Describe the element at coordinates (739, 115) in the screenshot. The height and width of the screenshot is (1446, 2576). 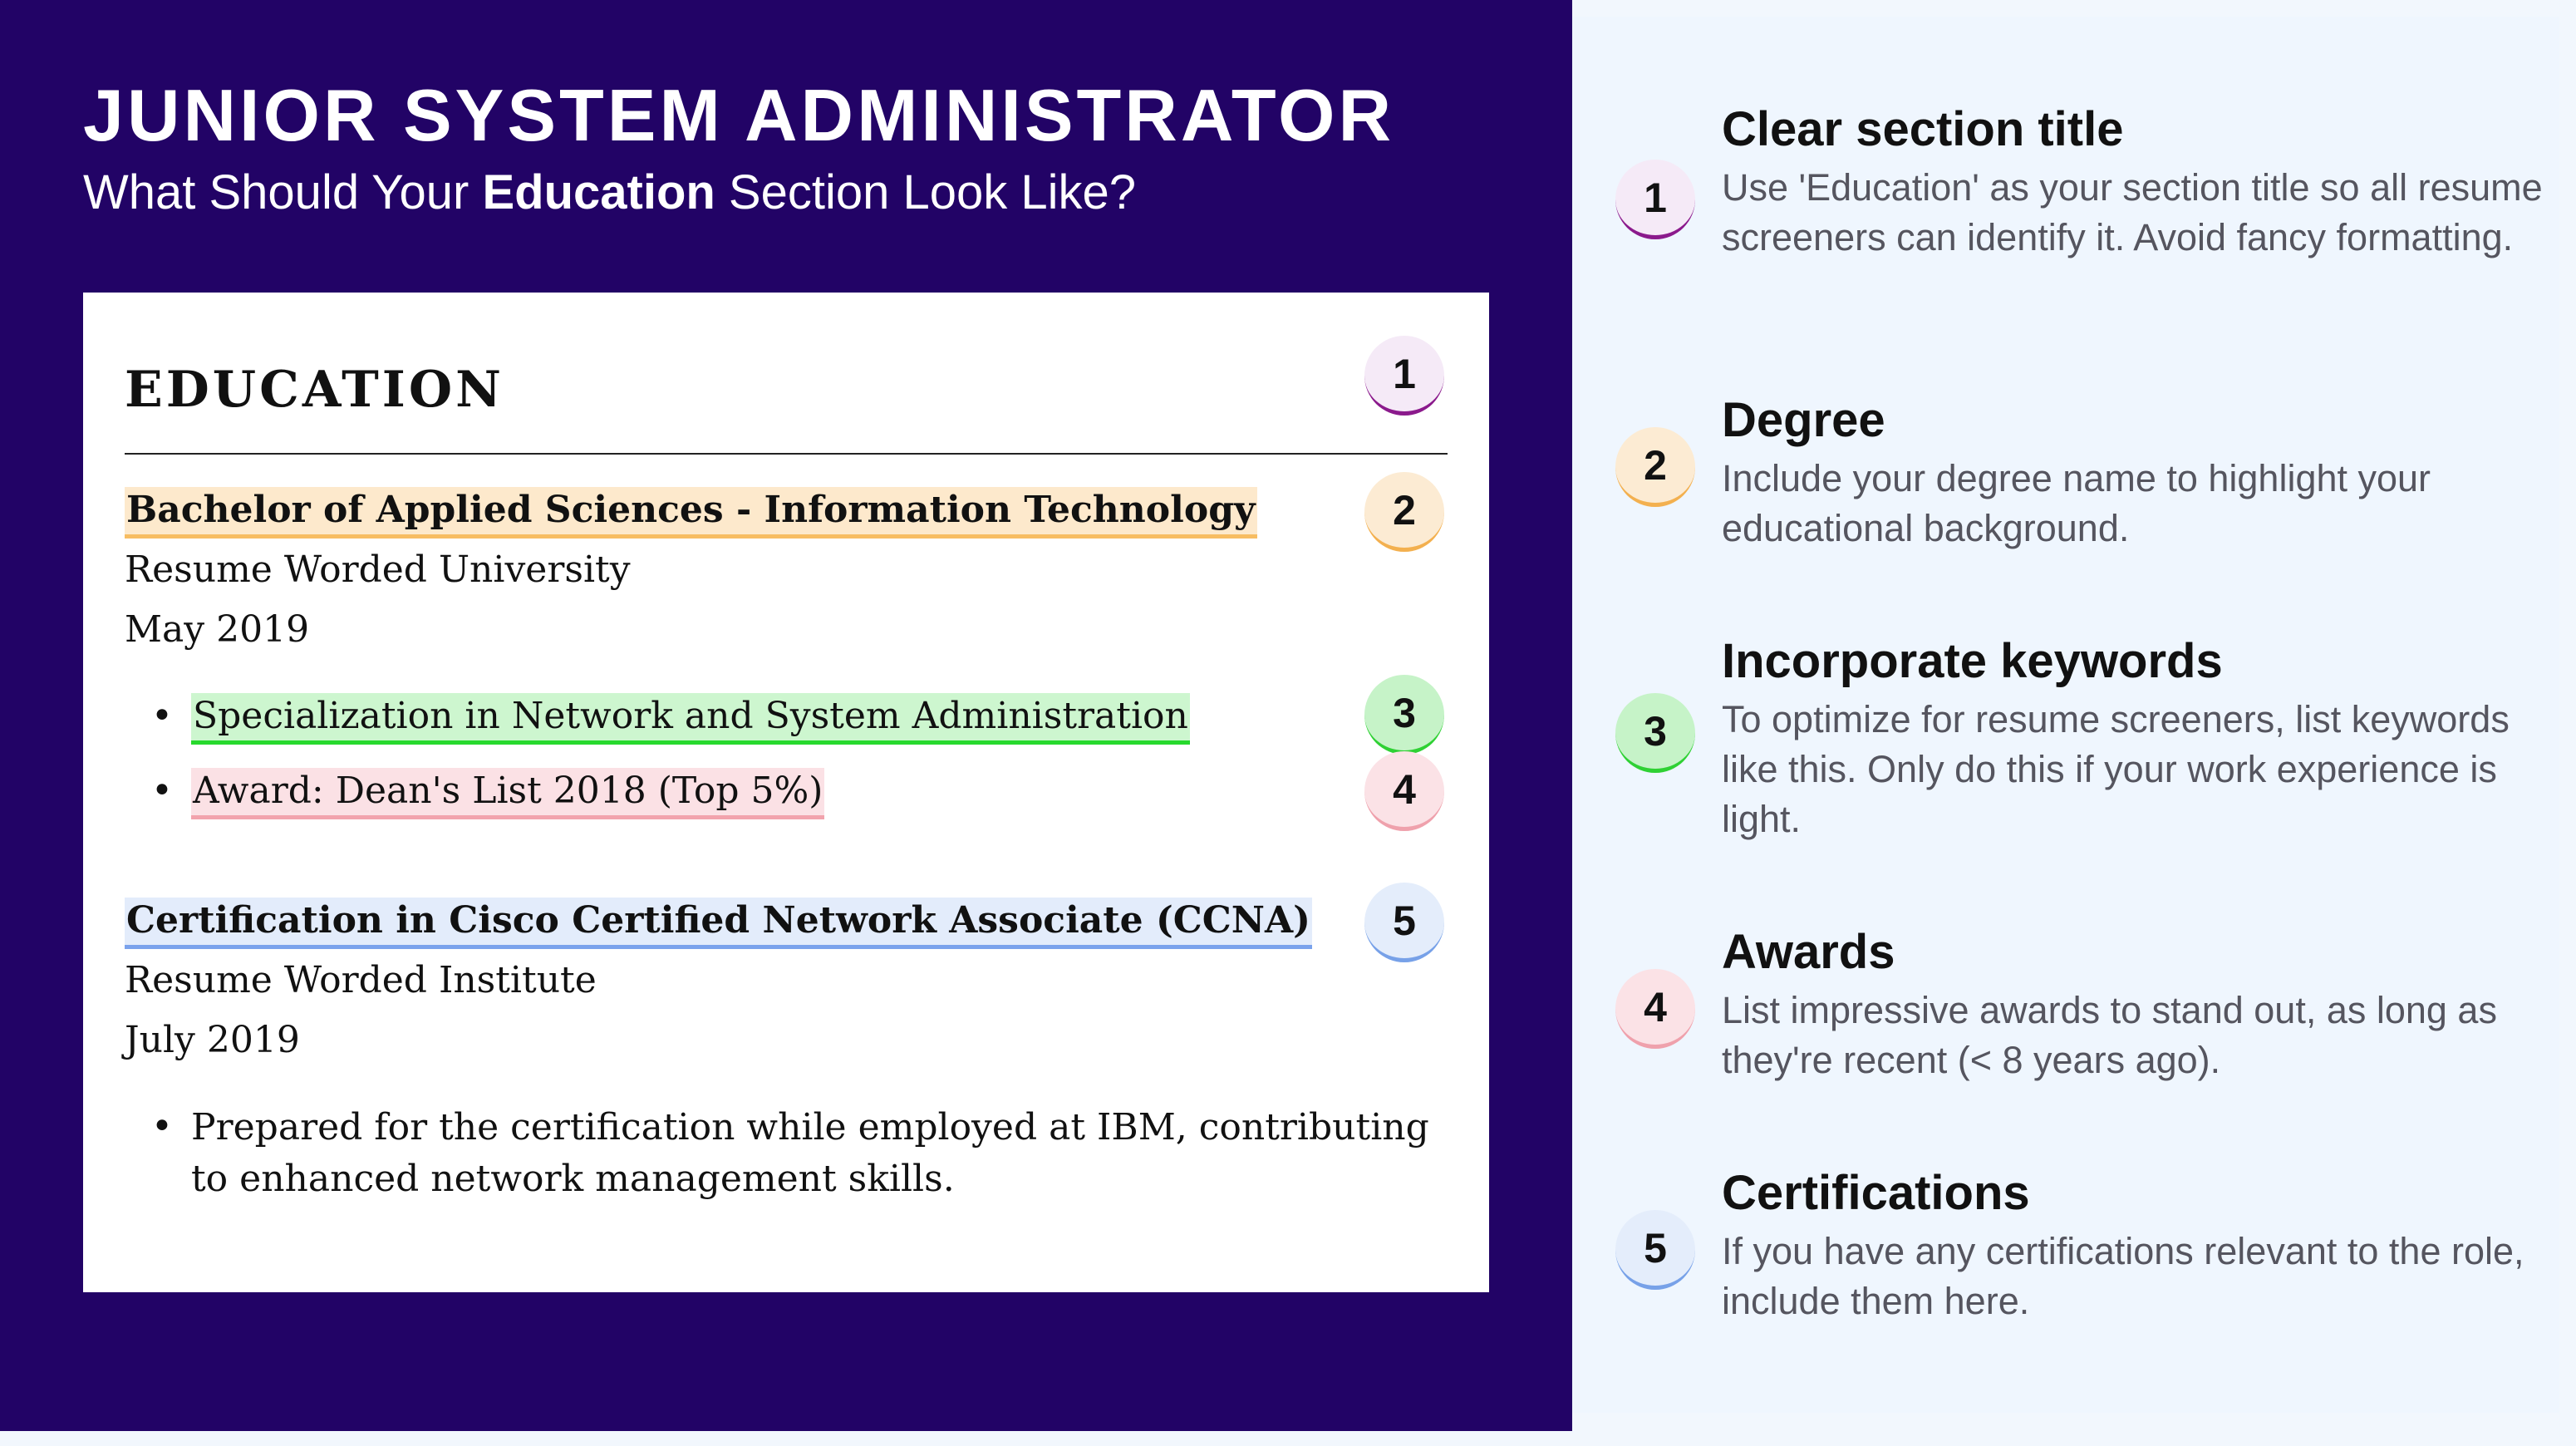
I see `page-title: JUNIOR SYSTEM ADMINISTRATOR` at that location.